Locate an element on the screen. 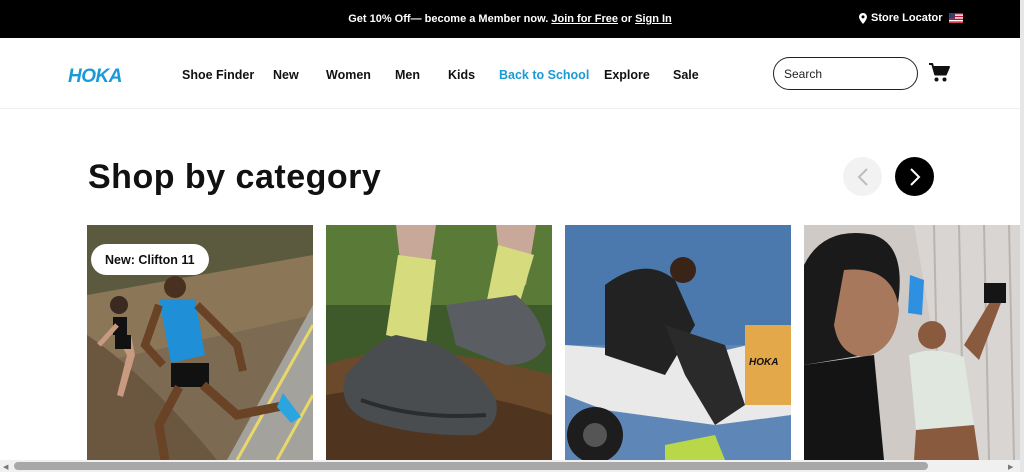 The height and width of the screenshot is (472, 1024). promo-or: or is located at coordinates (626, 19).